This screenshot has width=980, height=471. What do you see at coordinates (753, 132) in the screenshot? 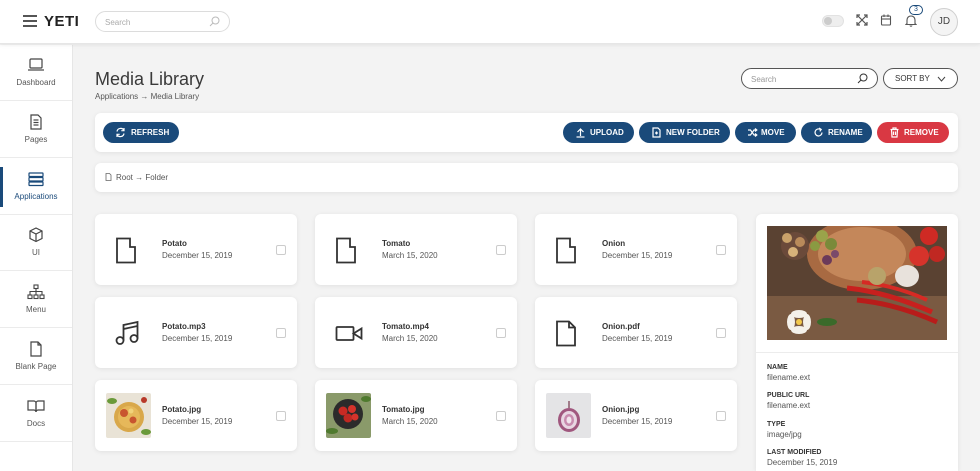
I see `shuffle-icon` at bounding box center [753, 132].